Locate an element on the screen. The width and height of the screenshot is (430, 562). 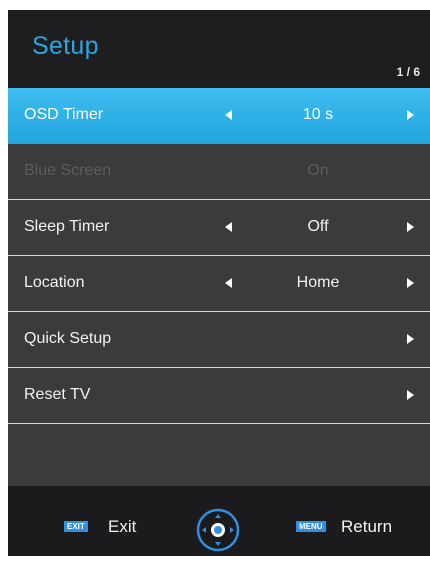
menu-item-label: Location is located at coordinates (54, 282).